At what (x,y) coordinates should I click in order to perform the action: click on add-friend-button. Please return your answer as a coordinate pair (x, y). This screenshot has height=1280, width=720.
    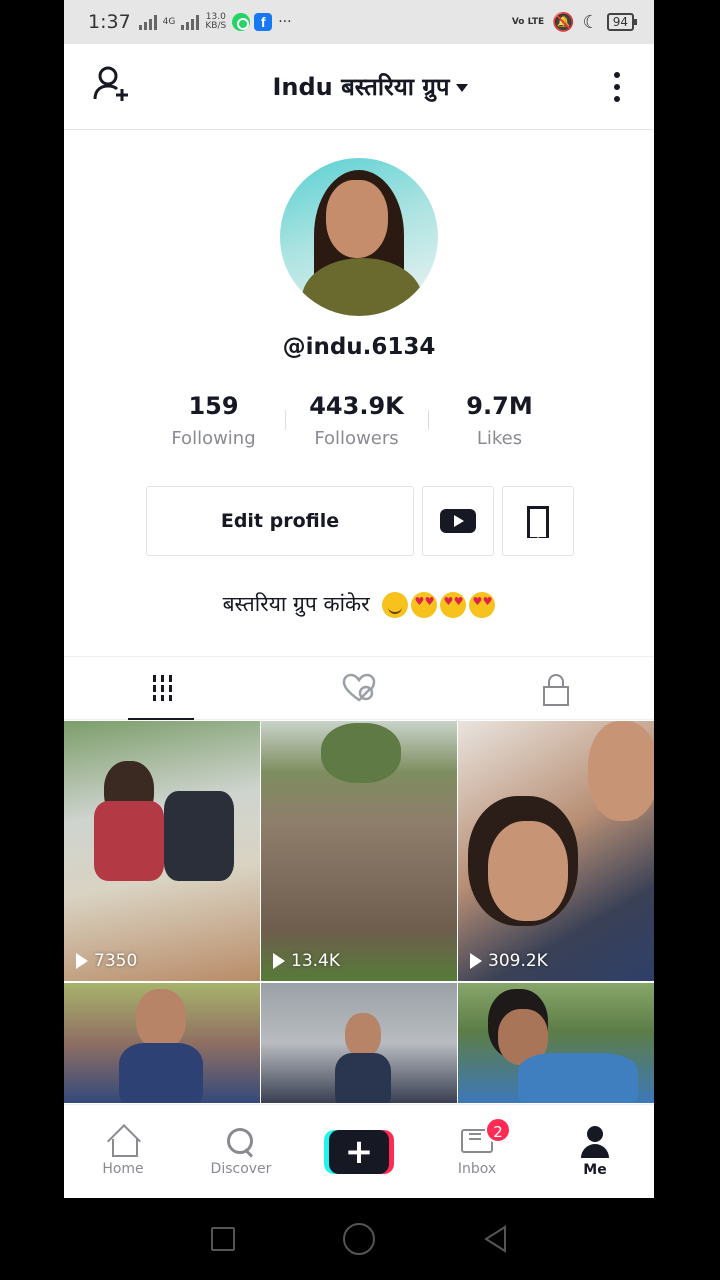
    Looking at the image, I should click on (112, 87).